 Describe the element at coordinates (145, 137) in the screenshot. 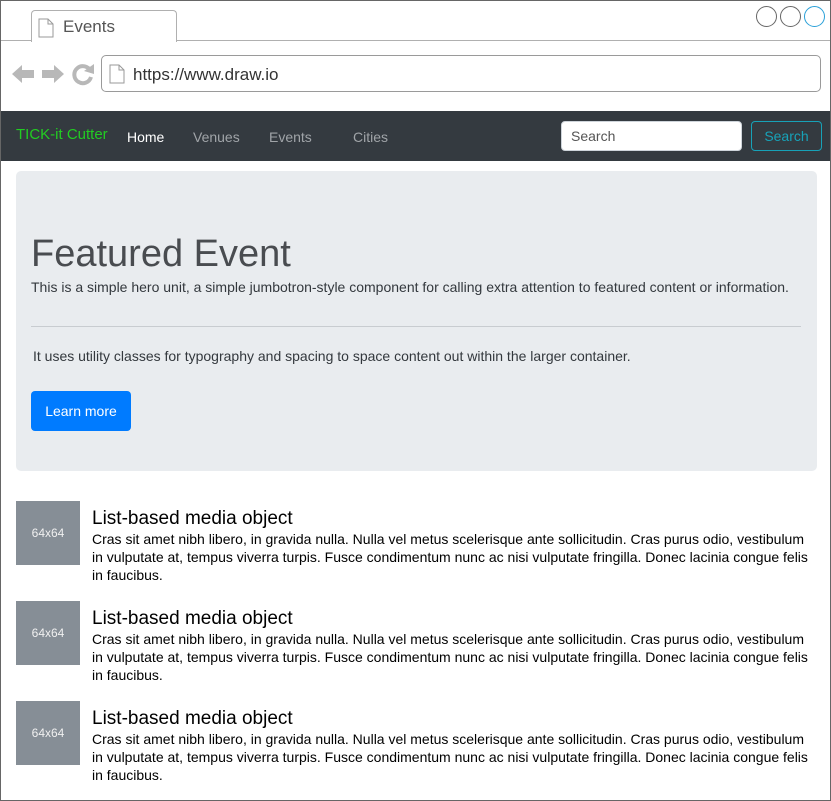

I see `nav-link-home: Home` at that location.